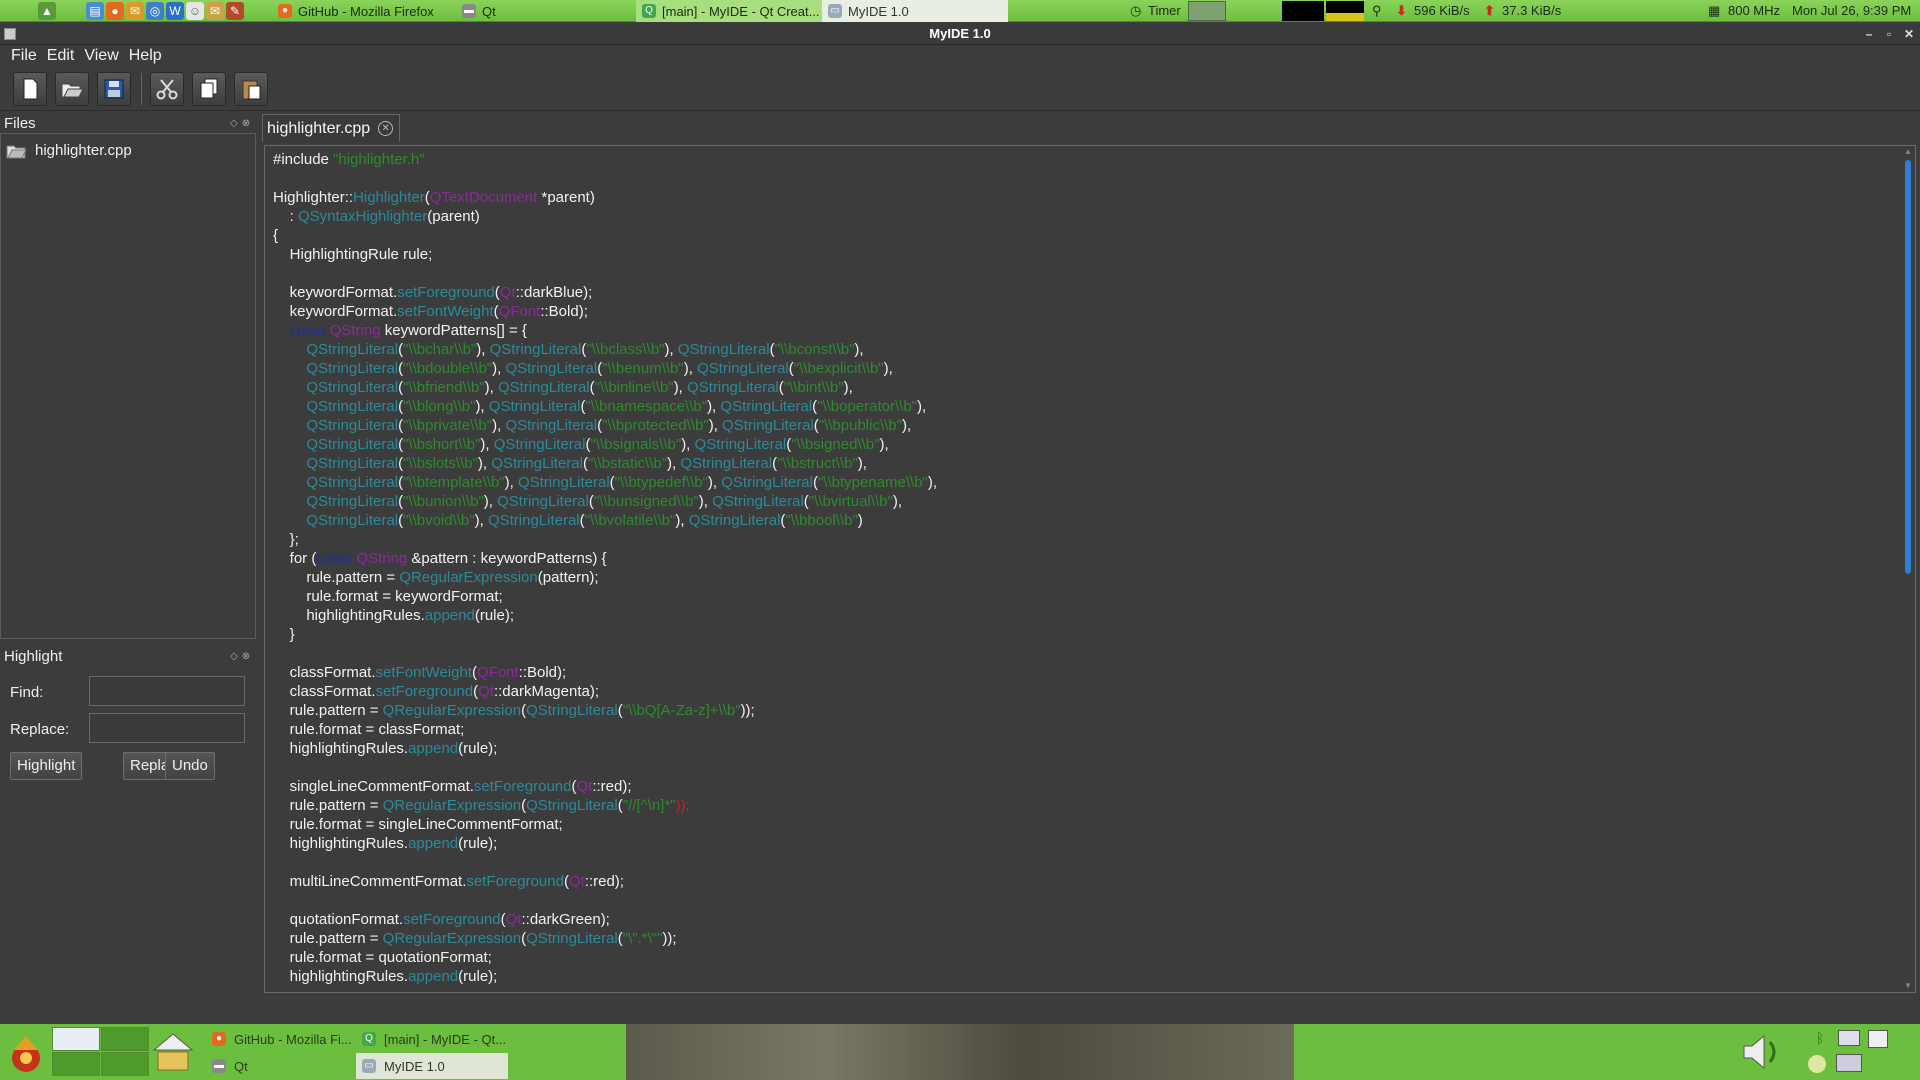 Image resolution: width=1920 pixels, height=1080 pixels. What do you see at coordinates (605, 539) in the screenshot?
I see `code-line: };` at bounding box center [605, 539].